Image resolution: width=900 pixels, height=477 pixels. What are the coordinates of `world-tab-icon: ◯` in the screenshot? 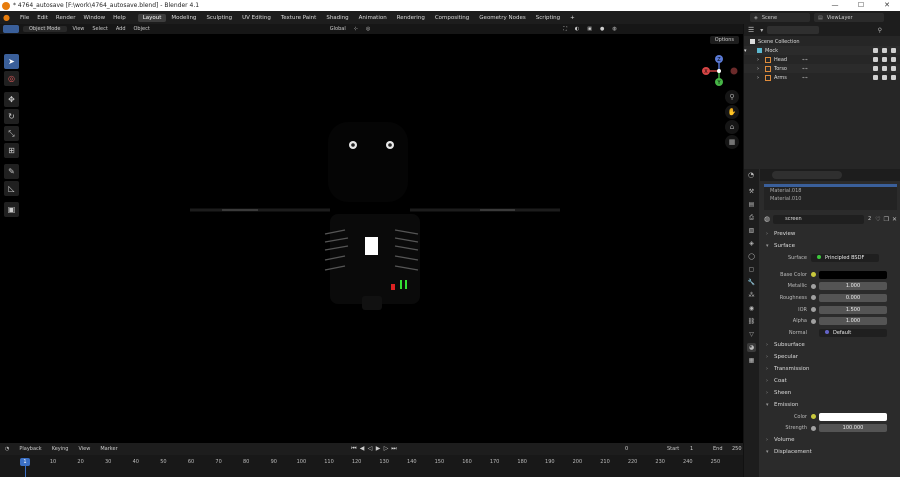 It's located at (751, 256).